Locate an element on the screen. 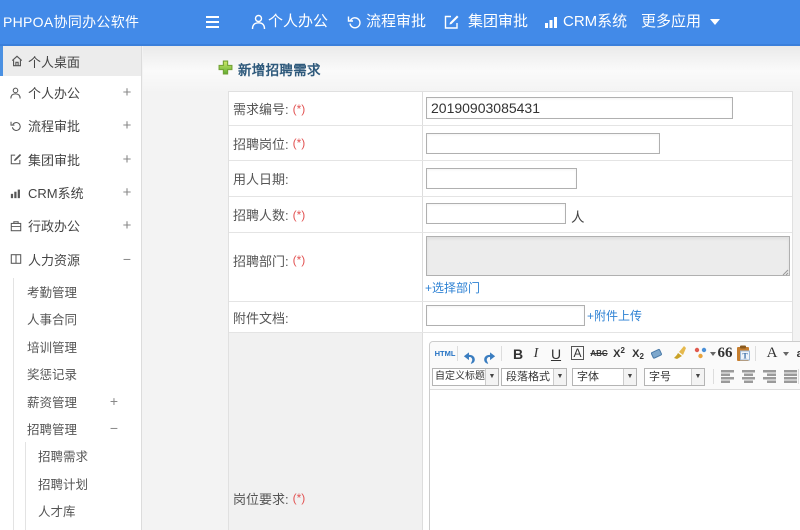  svg-text: T is located at coordinates (745, 356).